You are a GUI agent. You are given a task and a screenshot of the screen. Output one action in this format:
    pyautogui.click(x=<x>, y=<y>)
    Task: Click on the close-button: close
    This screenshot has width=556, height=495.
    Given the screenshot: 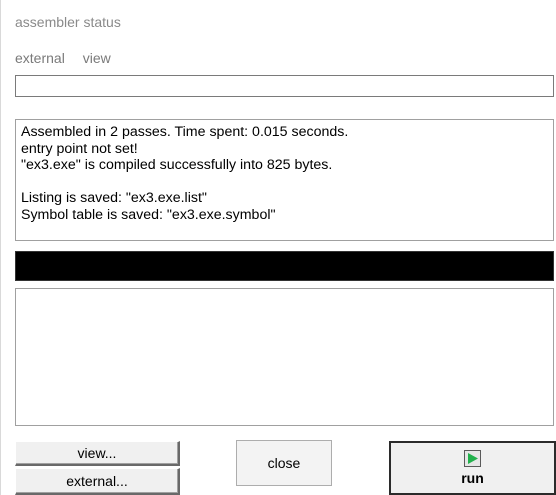 What is the action you would take?
    pyautogui.click(x=284, y=463)
    